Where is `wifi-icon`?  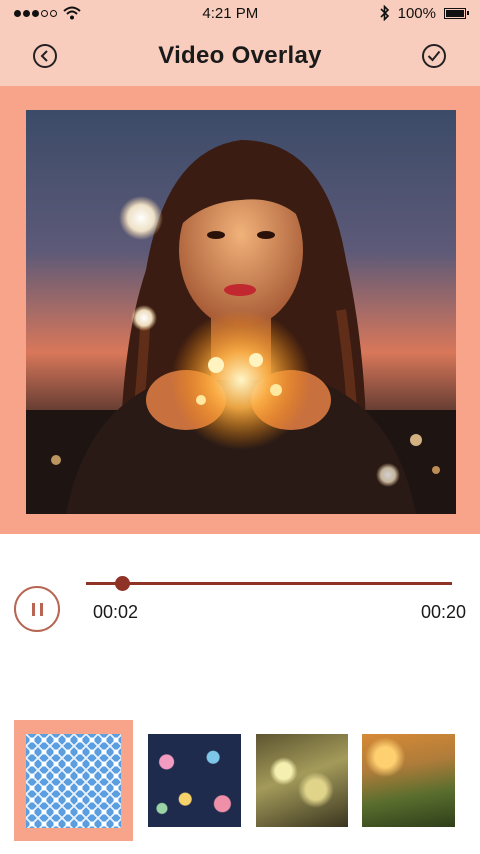 wifi-icon is located at coordinates (72, 13).